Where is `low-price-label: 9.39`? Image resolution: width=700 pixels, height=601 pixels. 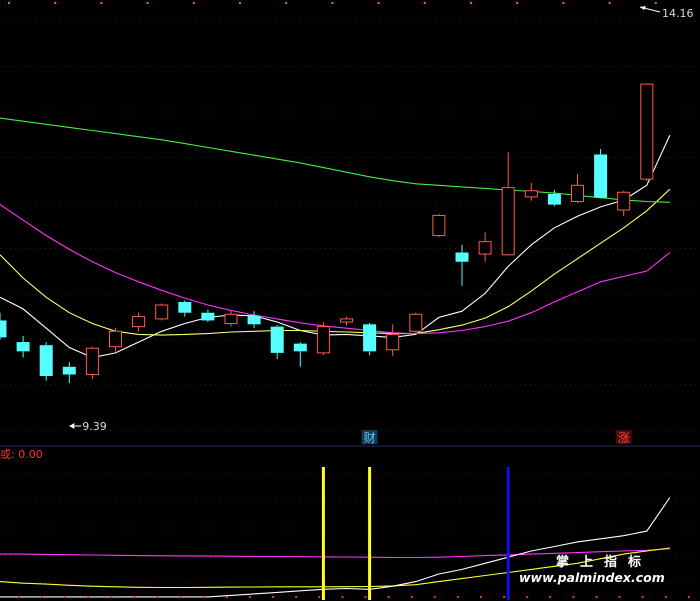 low-price-label: 9.39 is located at coordinates (94, 426).